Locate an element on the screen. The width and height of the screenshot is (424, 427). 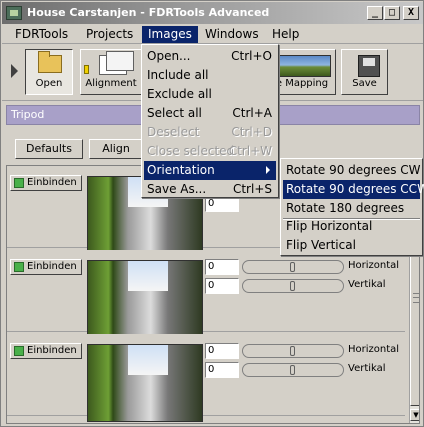
include-toggle-3: Einbinden is located at coordinates (46, 351).